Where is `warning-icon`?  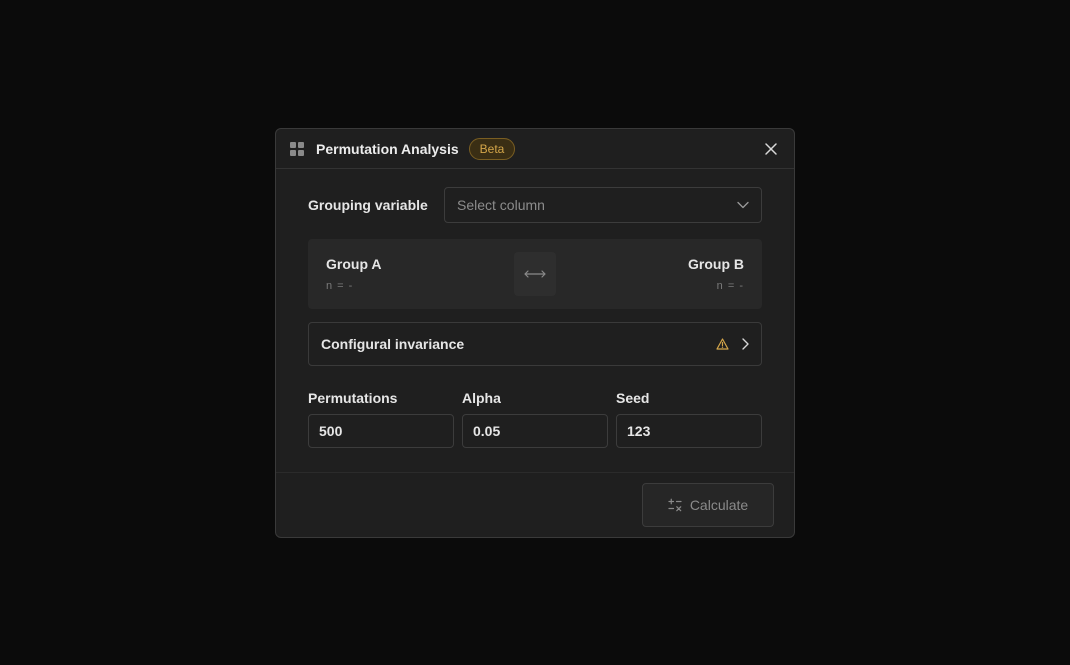
warning-icon is located at coordinates (722, 344).